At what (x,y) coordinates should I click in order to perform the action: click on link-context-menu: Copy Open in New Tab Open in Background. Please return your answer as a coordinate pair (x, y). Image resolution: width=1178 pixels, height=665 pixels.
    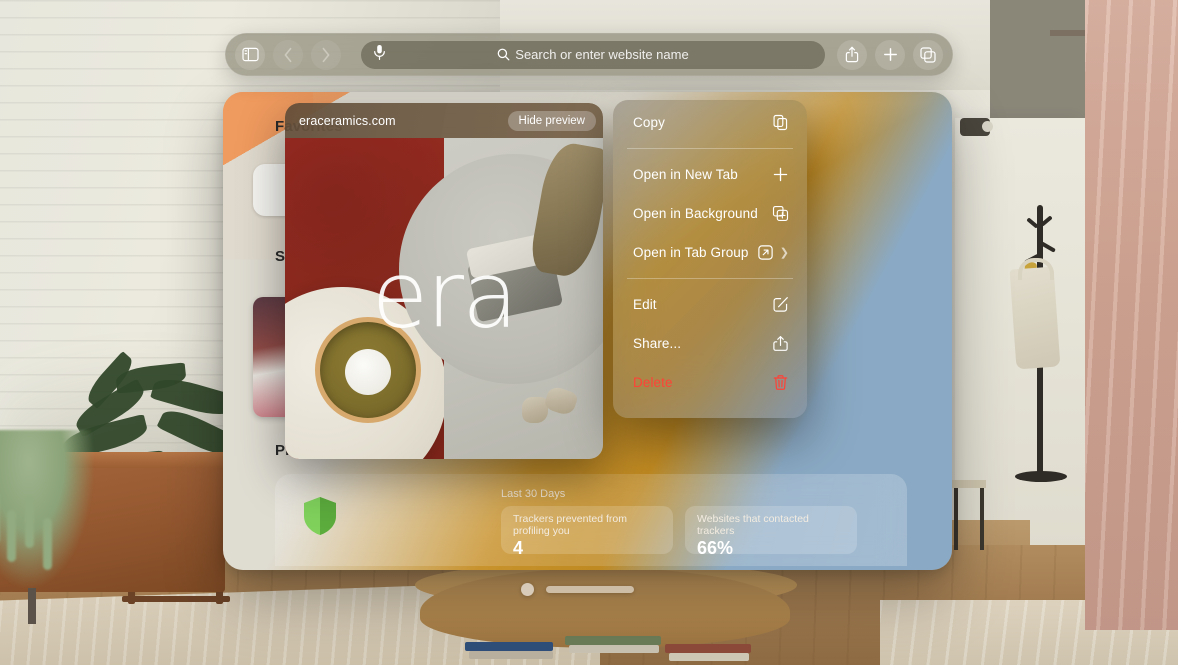
    Looking at the image, I should click on (710, 259).